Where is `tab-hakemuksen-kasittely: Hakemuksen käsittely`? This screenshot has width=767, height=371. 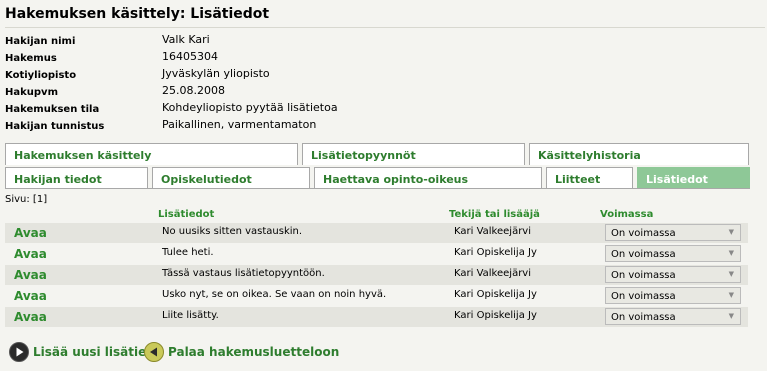 tab-hakemuksen-kasittely: Hakemuksen käsittely is located at coordinates (151, 154).